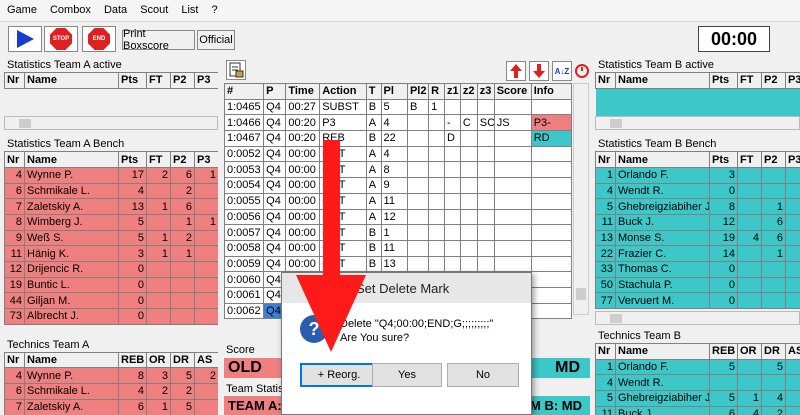  What do you see at coordinates (697, 222) in the screenshot?
I see `table-row: 11 Buck J. 12 6` at bounding box center [697, 222].